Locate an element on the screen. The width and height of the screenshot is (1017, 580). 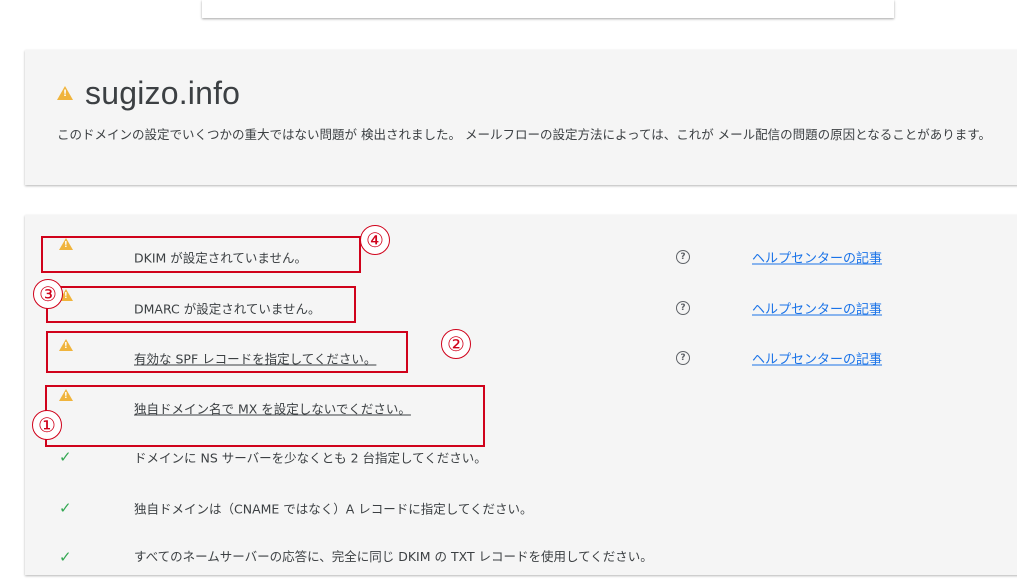
previous-card is located at coordinates (548, 9).